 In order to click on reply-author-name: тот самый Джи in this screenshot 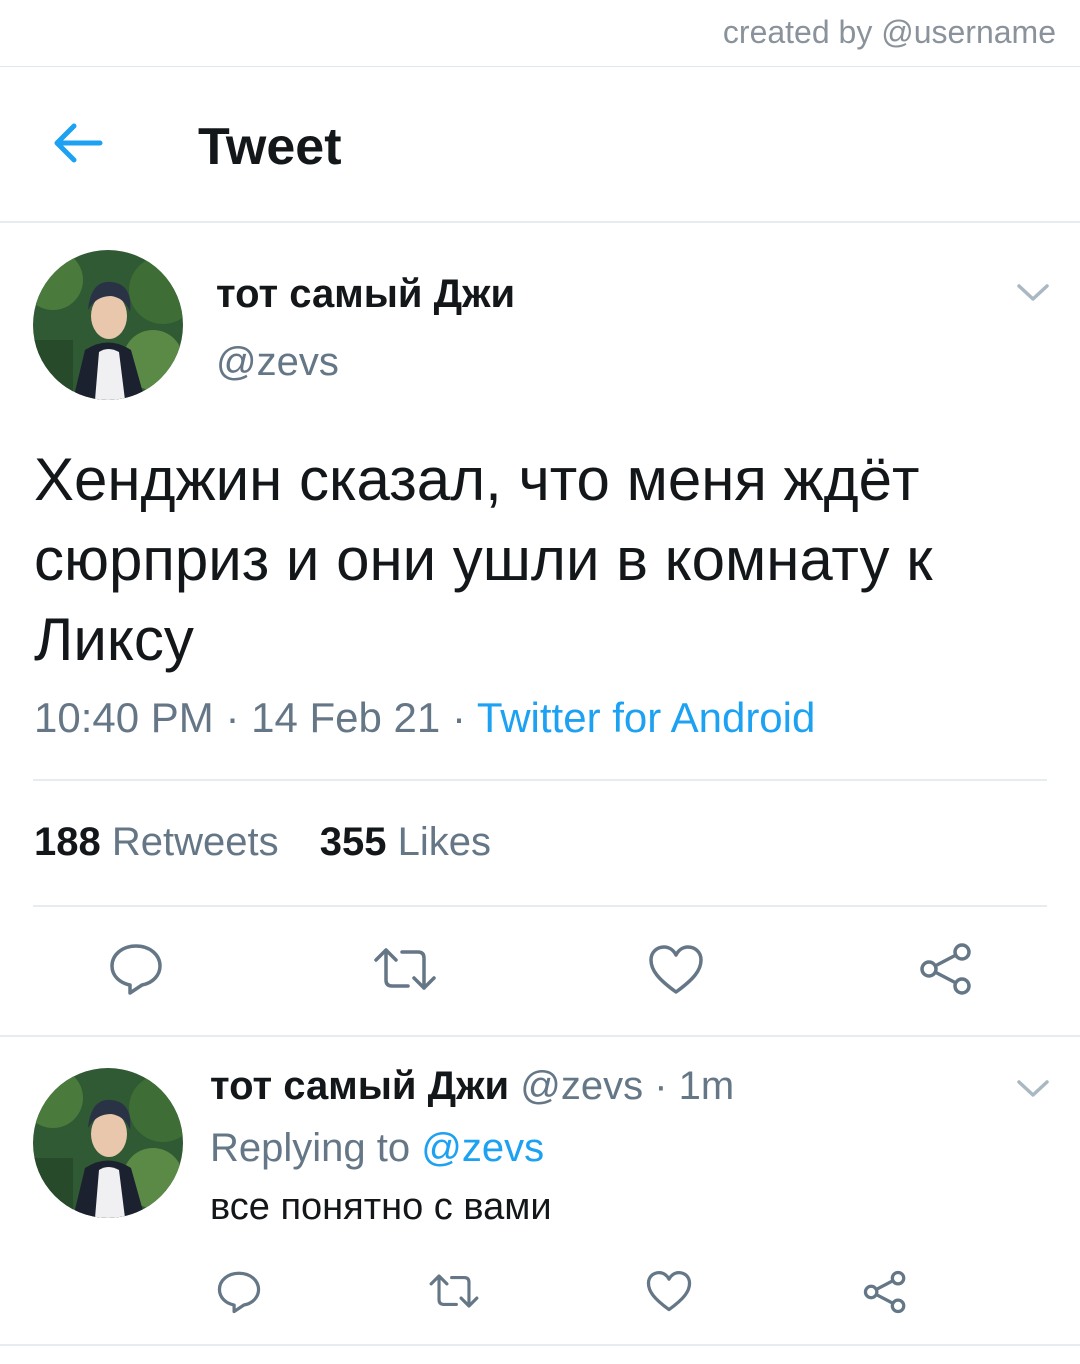, I will do `click(359, 1086)`.